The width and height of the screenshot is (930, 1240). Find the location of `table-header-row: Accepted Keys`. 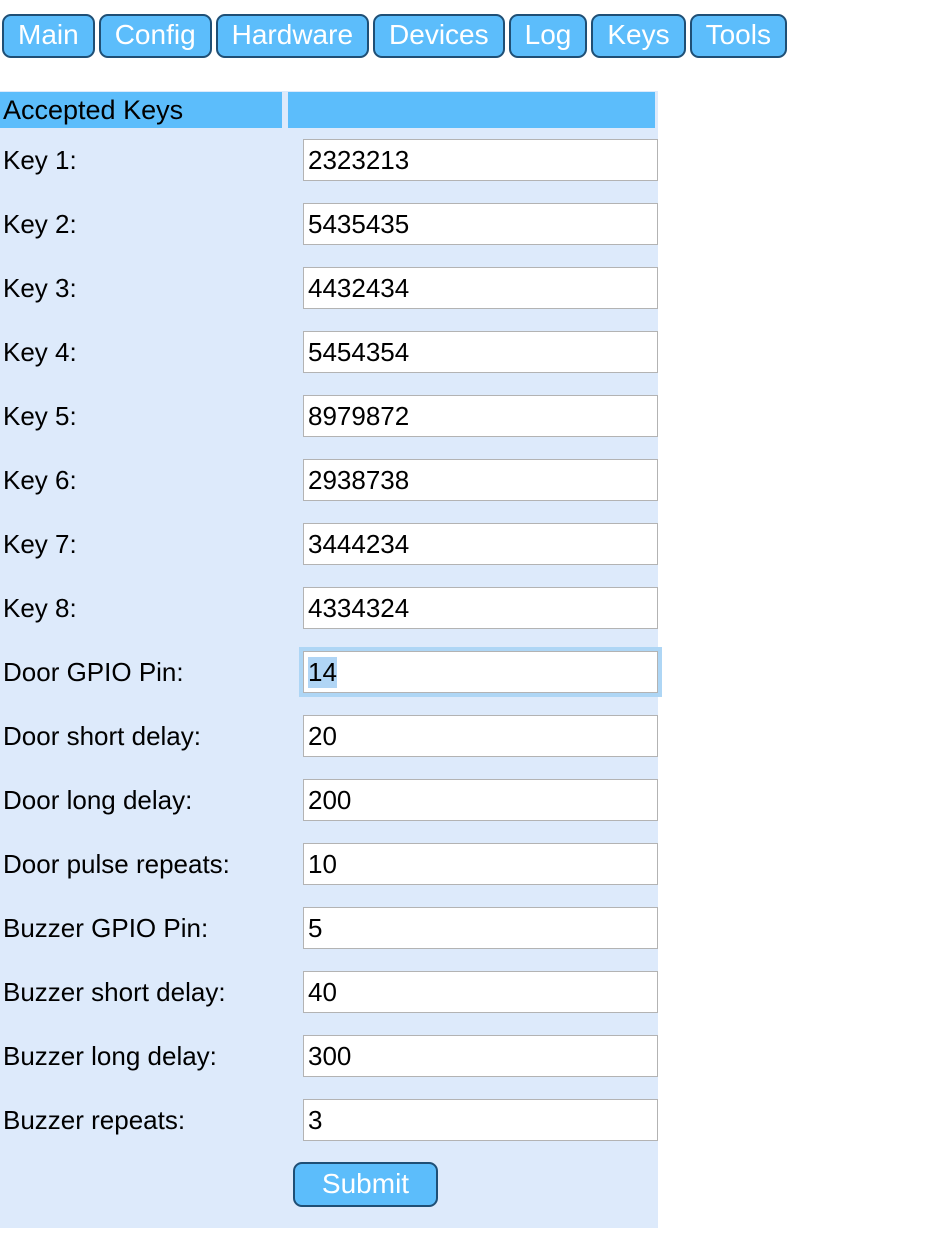

table-header-row: Accepted Keys is located at coordinates (329, 109).